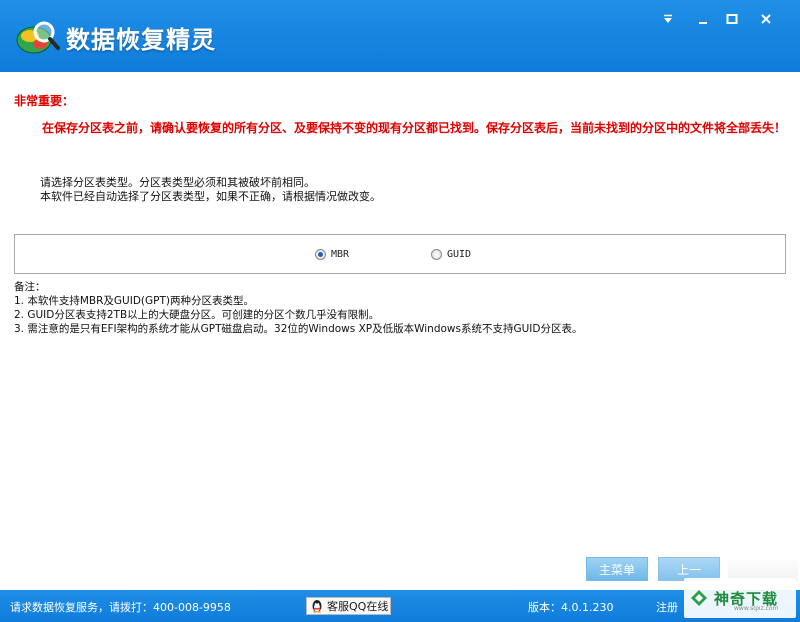 Image resolution: width=800 pixels, height=622 pixels. What do you see at coordinates (358, 606) in the screenshot?
I see `qq-support-label: 客服QQ在线` at bounding box center [358, 606].